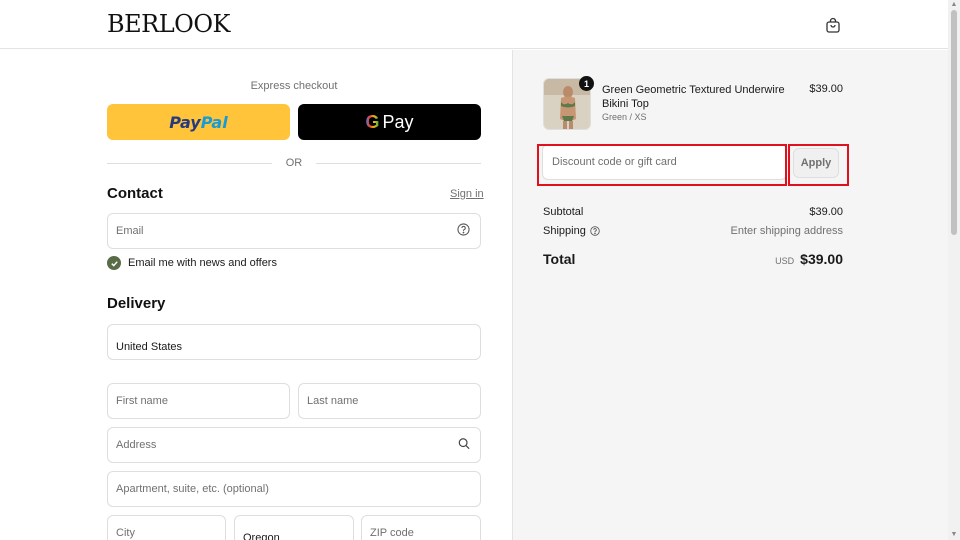  Describe the element at coordinates (954, 5) in the screenshot. I see `scroll-up-arrow-icon: ▲` at that location.